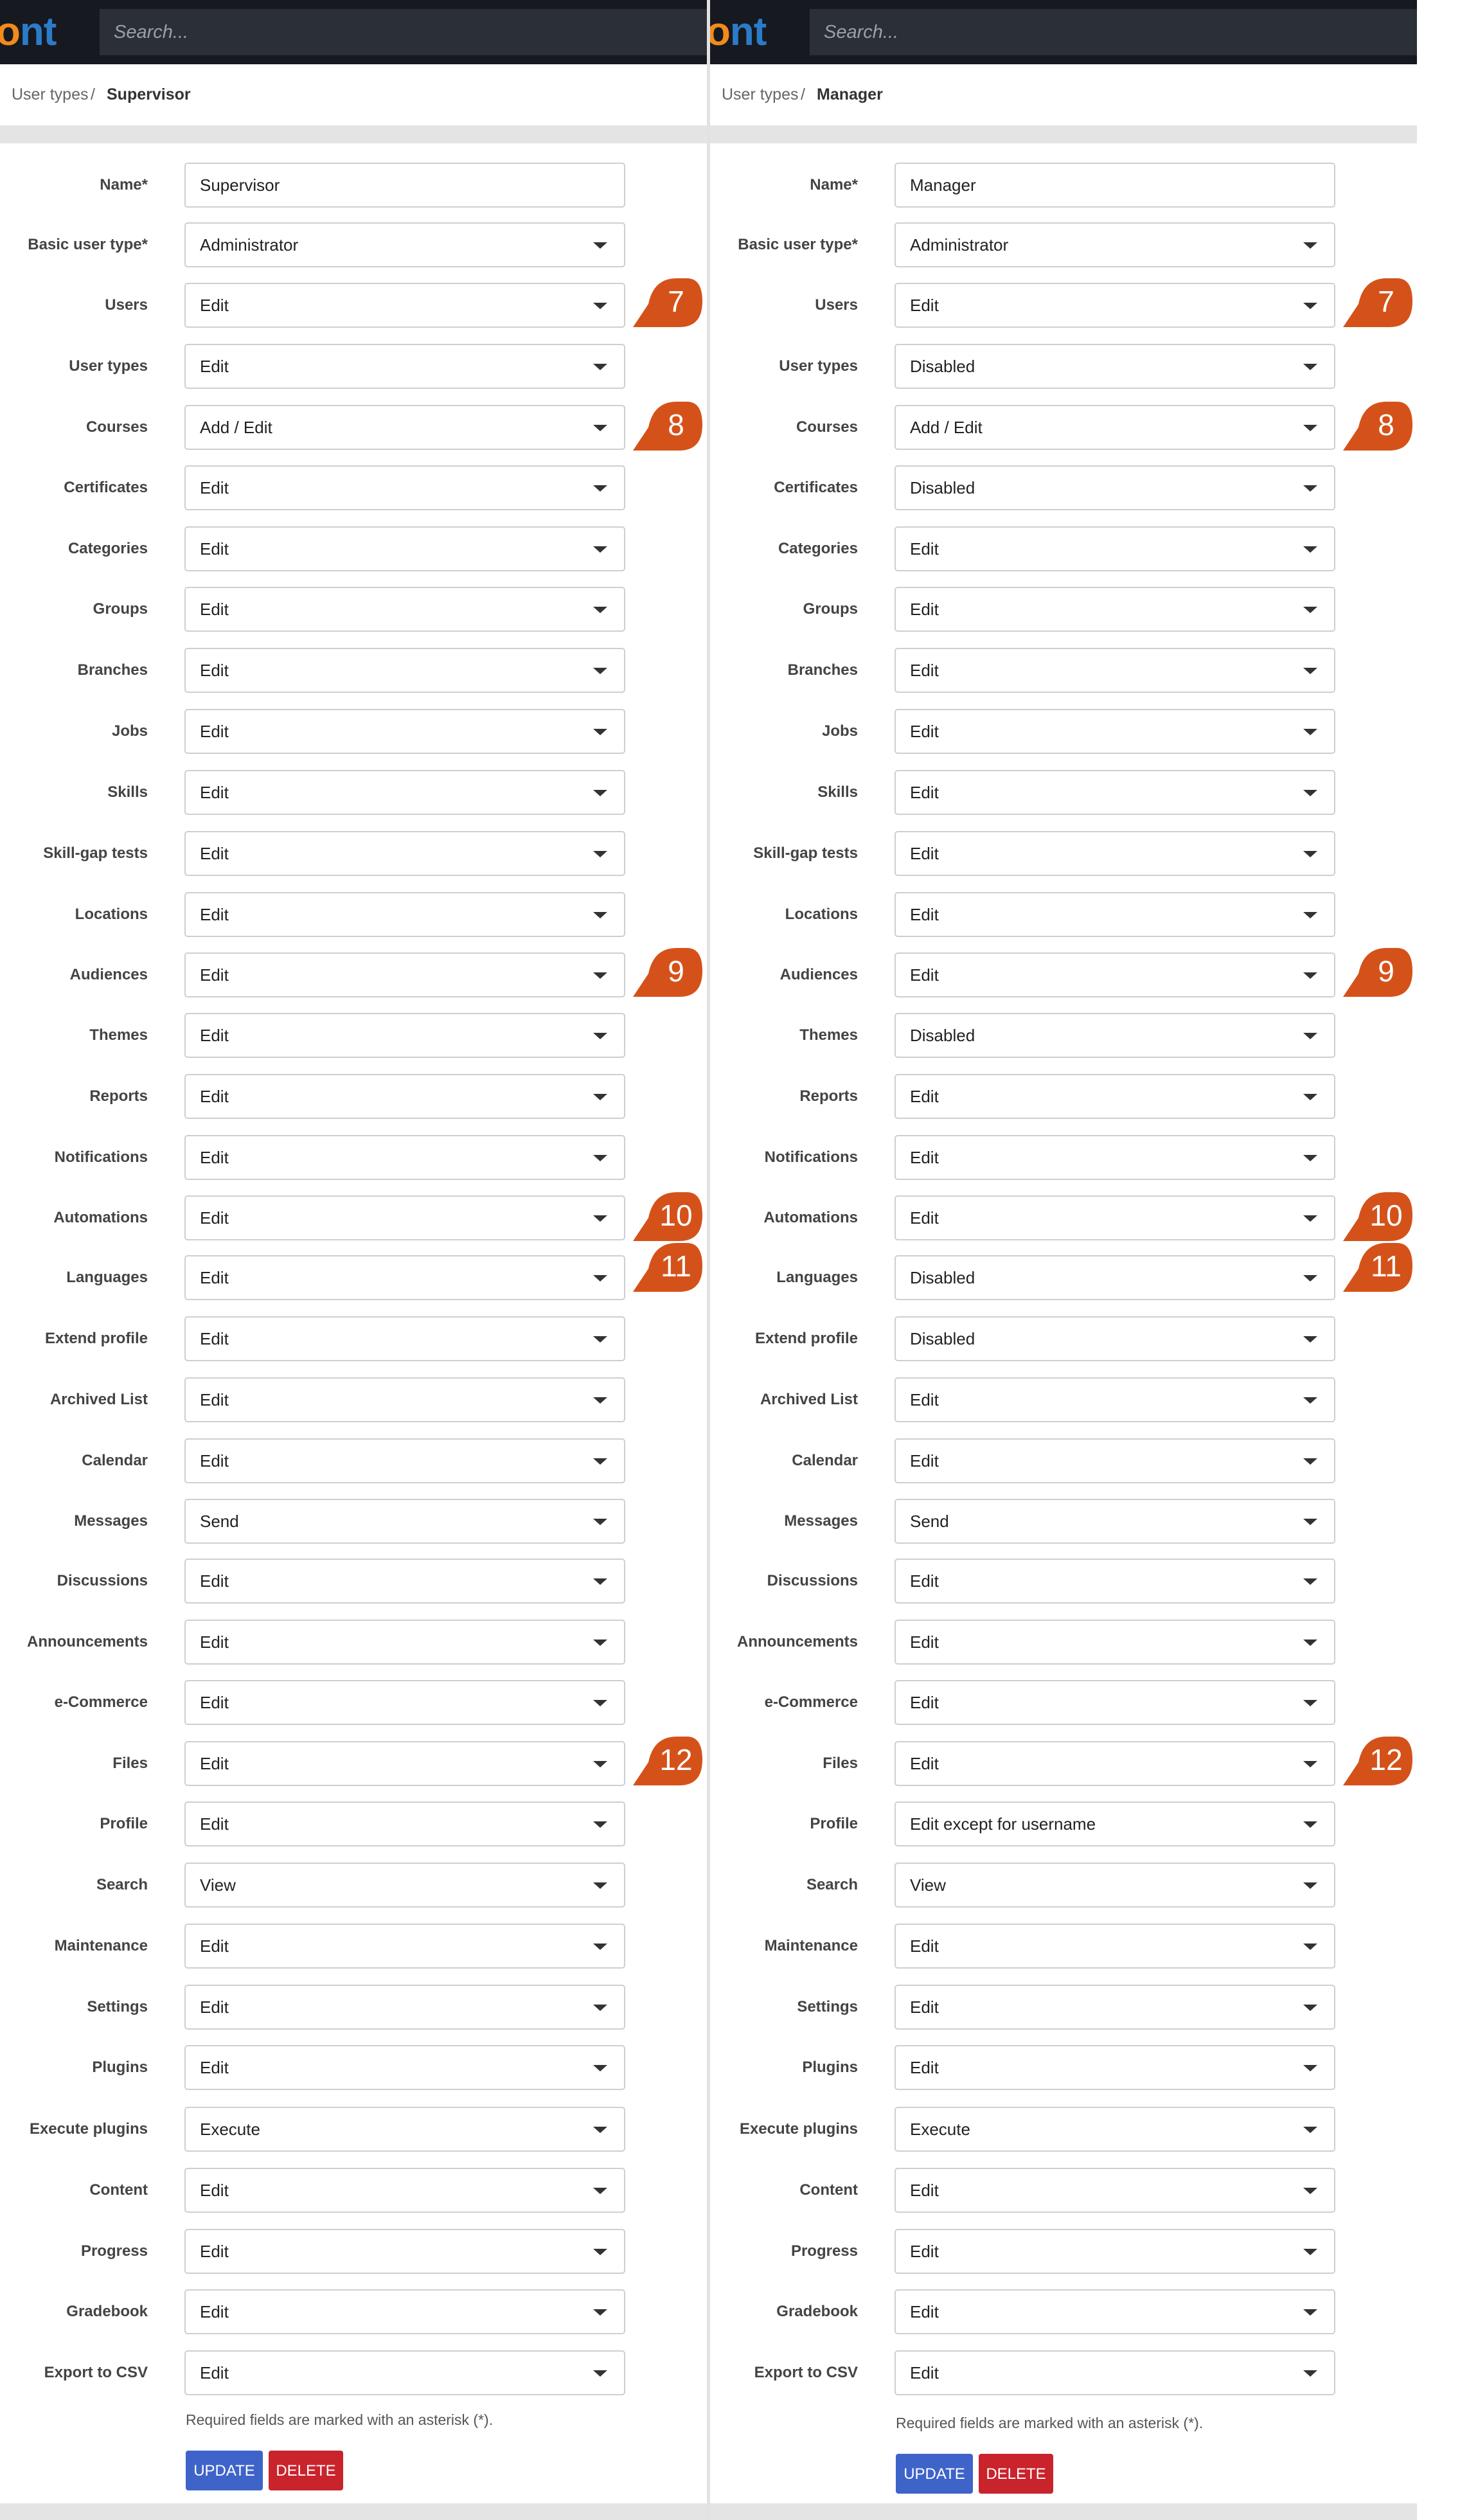  I want to click on badge-number: 10, so click(676, 1215).